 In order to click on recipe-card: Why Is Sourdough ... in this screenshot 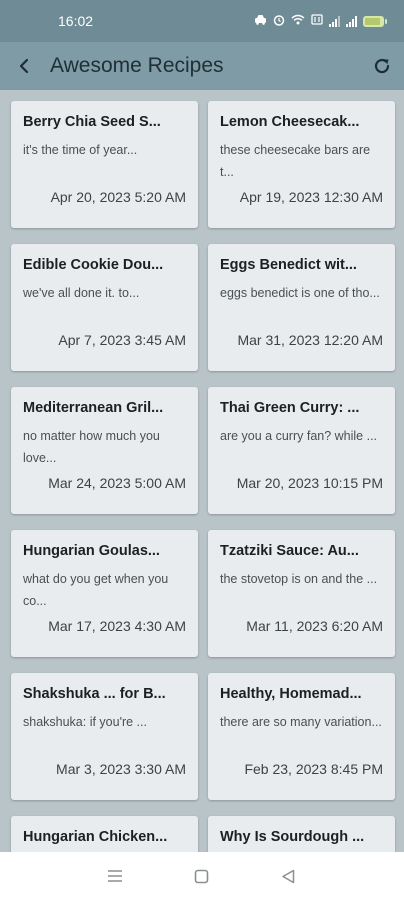, I will do `click(301, 834)`.